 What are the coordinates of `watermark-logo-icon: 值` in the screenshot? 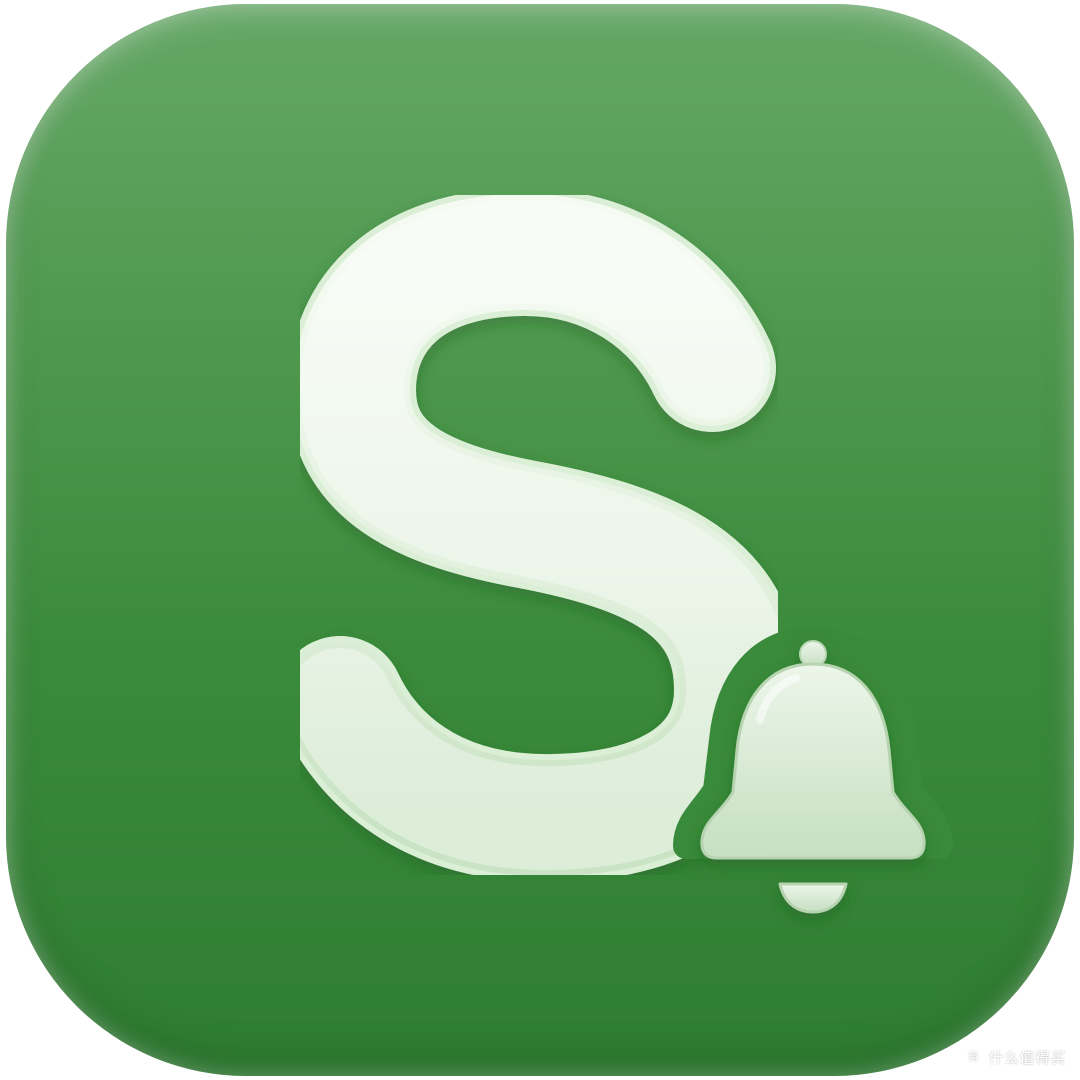 It's located at (973, 1057).